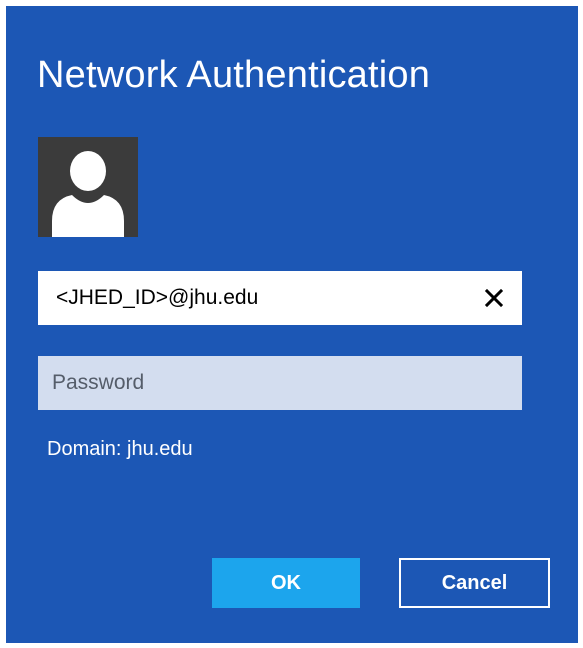 Image resolution: width=583 pixels, height=648 pixels. I want to click on cancel-button: Cancel, so click(474, 583).